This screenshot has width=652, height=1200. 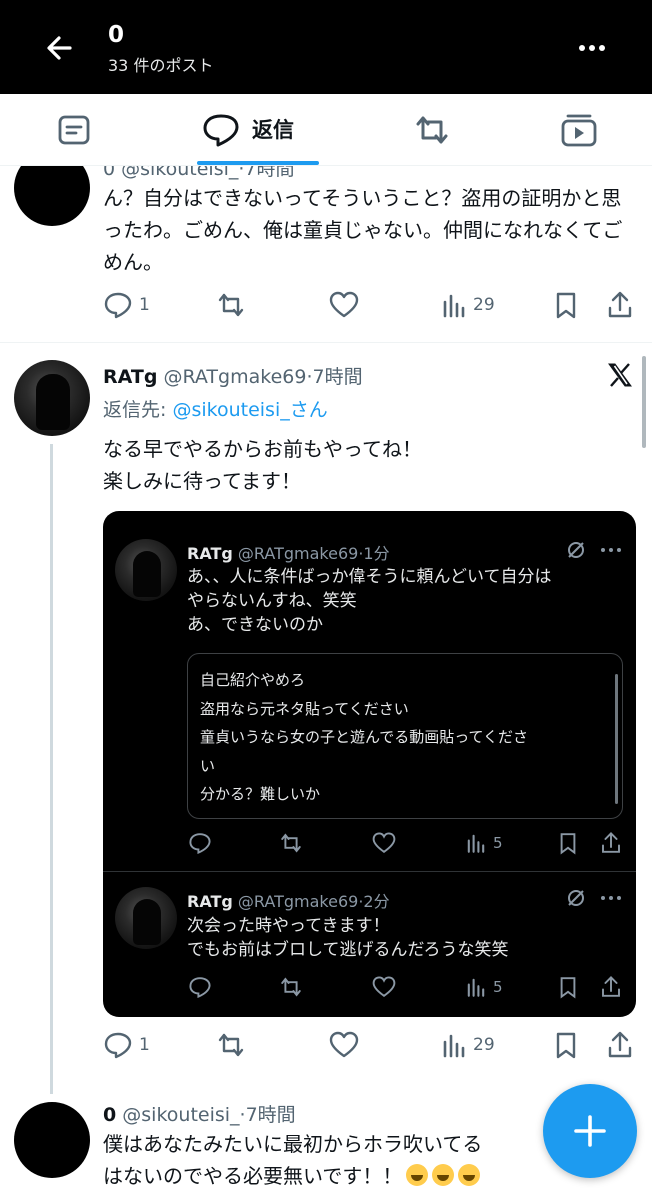 I want to click on tab-posts, so click(x=76, y=130).